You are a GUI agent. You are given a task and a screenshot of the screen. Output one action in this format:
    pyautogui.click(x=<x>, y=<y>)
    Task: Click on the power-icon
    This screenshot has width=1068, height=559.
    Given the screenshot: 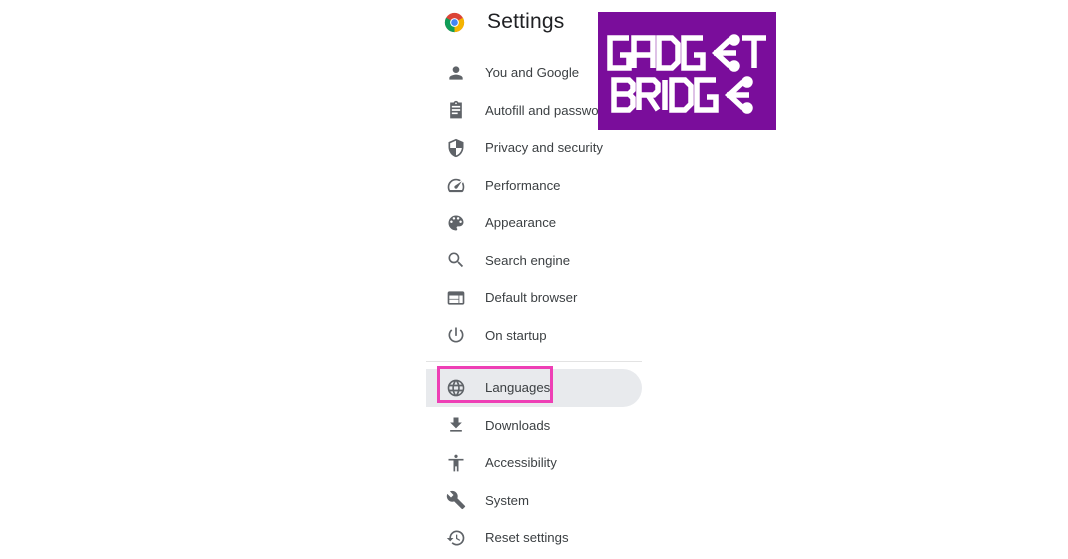 What is the action you would take?
    pyautogui.click(x=456, y=335)
    